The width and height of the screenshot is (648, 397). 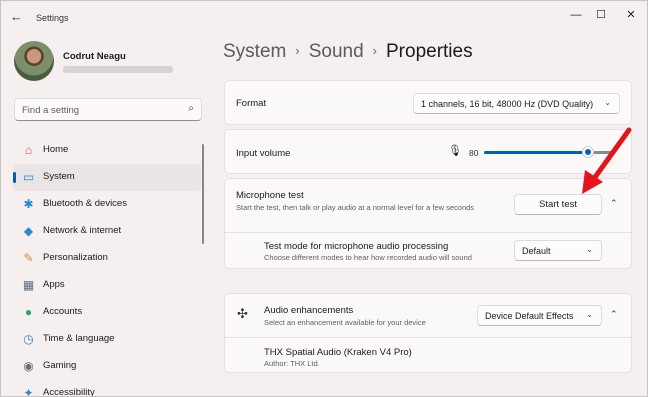 I want to click on avatar, so click(x=34, y=61).